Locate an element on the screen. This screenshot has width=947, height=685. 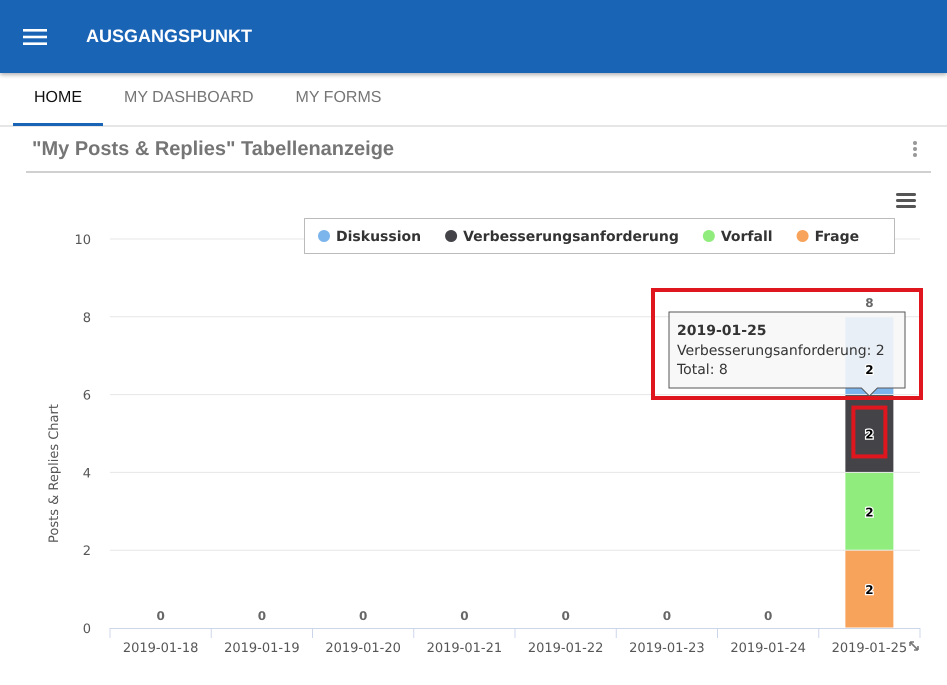
tooltip-line: Verbesserungsanforderung: 2 is located at coordinates (781, 351).